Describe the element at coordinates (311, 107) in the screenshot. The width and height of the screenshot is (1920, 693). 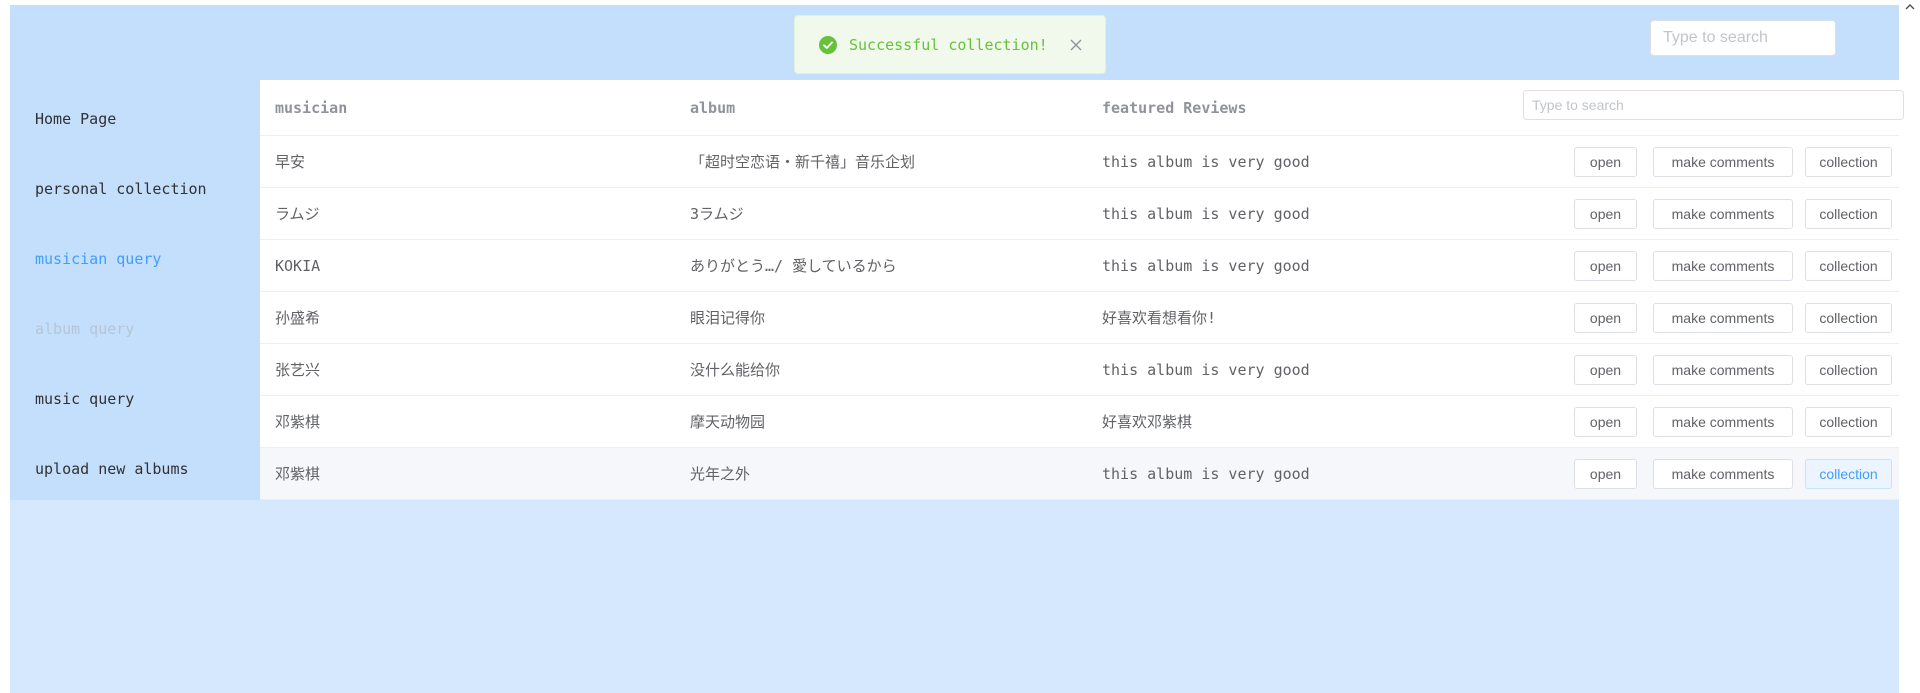
I see `column-header-musician: musician` at that location.